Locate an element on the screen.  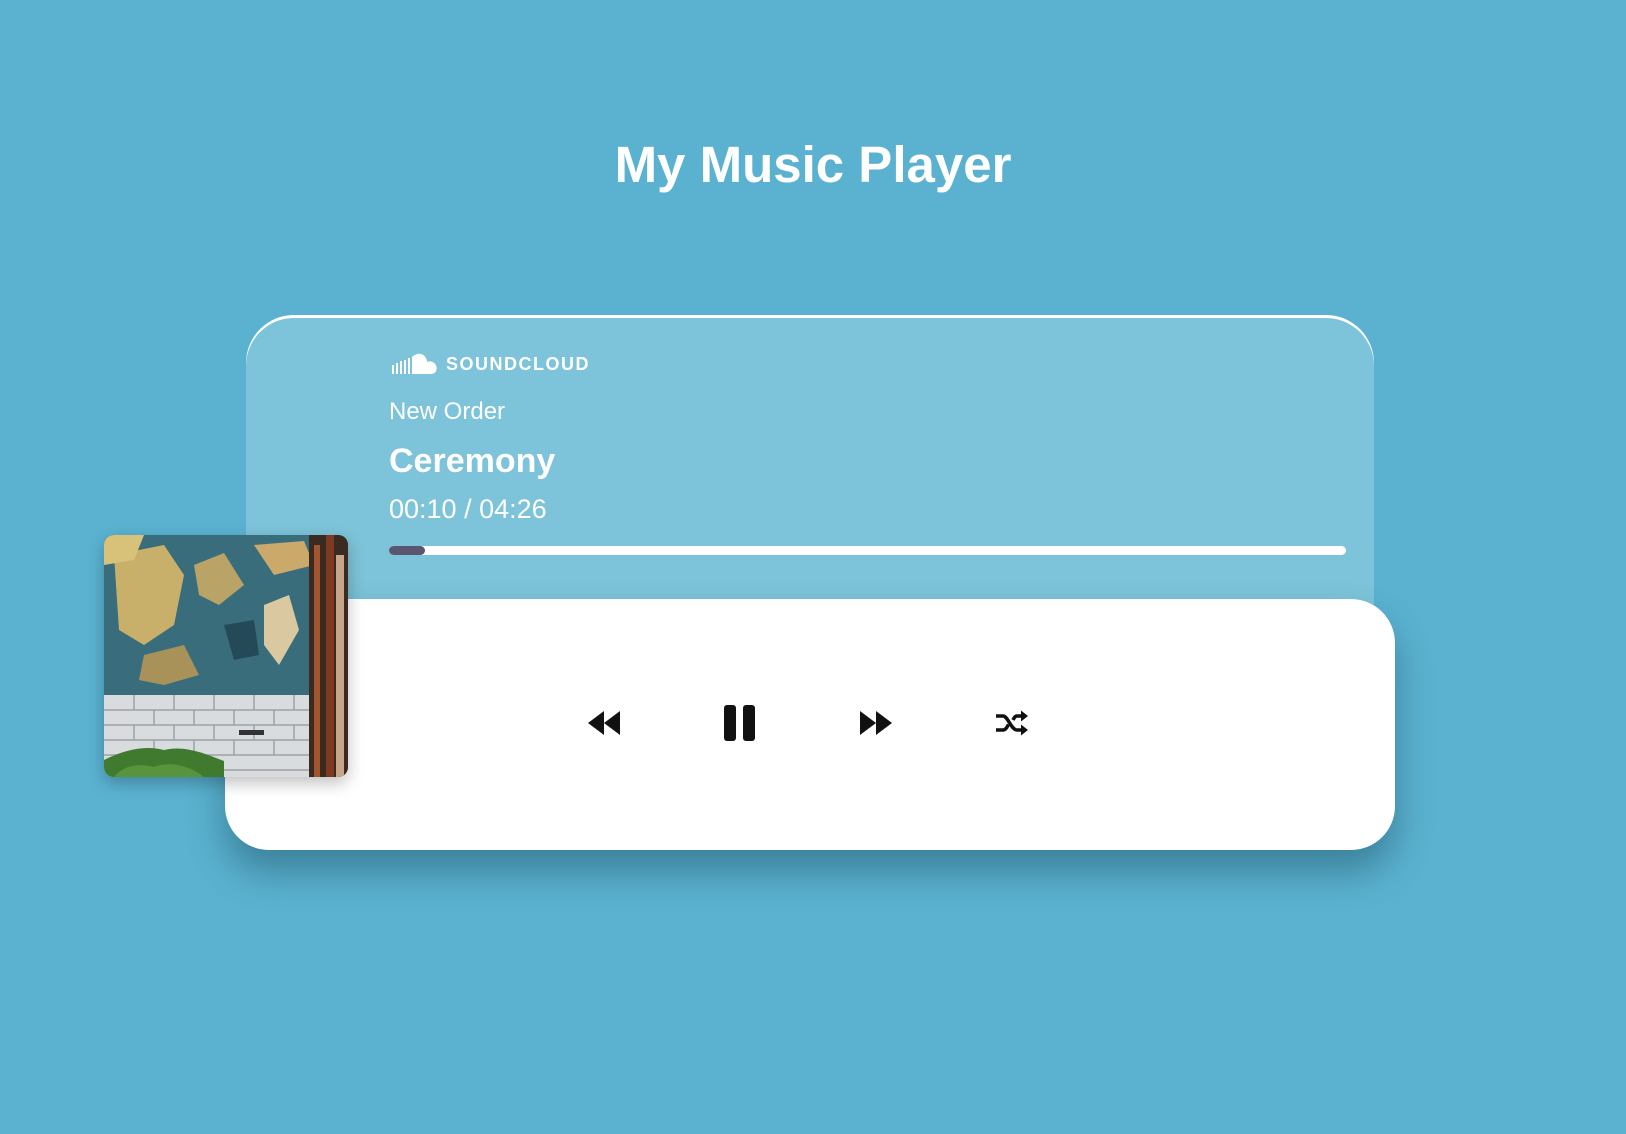
track-title: Ceremony is located at coordinates (472, 461).